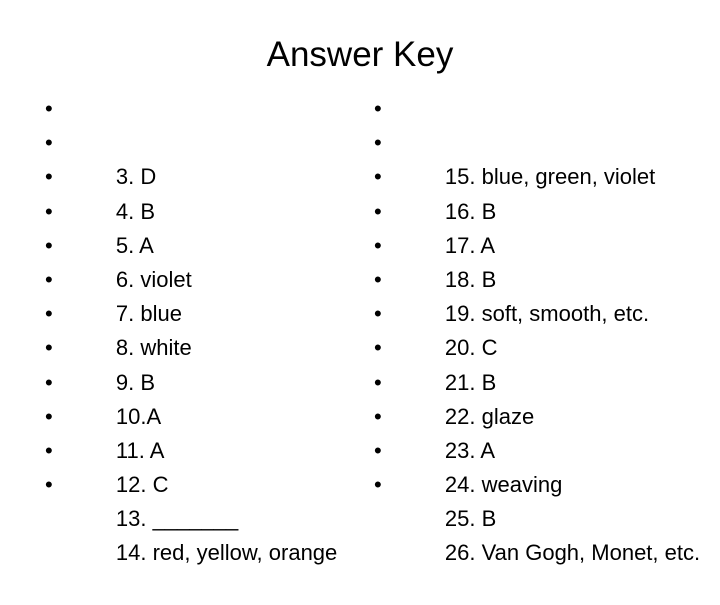  Describe the element at coordinates (190, 379) in the screenshot. I see `list-item: • 10.A` at that location.